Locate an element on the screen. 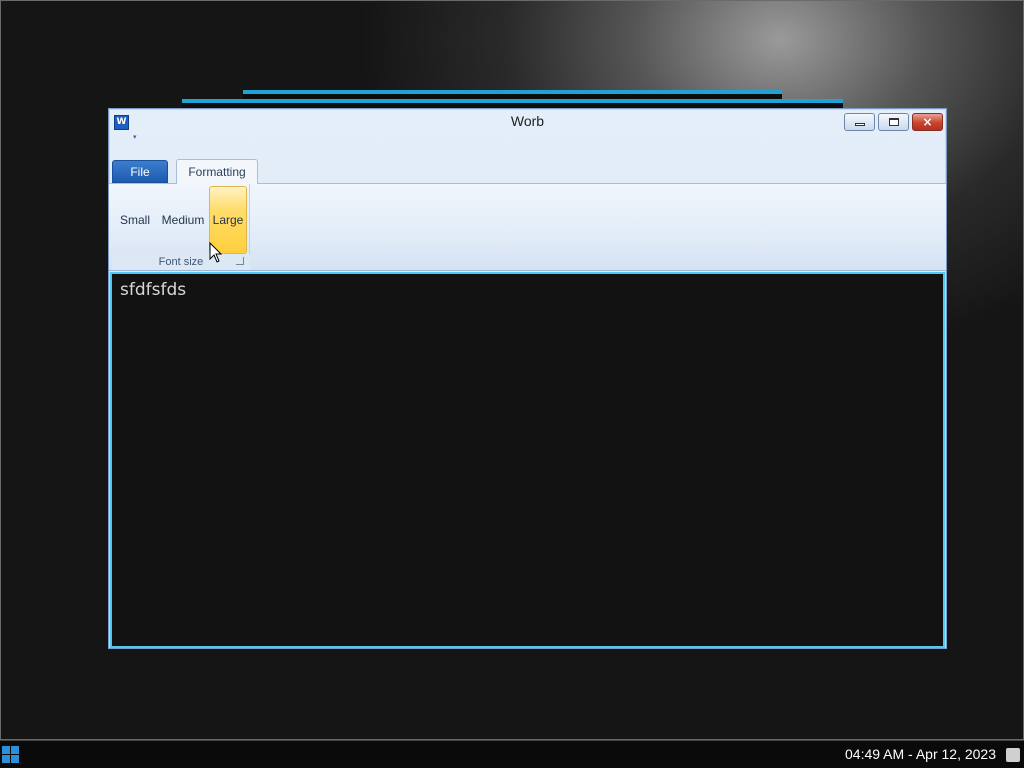 The height and width of the screenshot is (768, 1024). taskbar-clock: 04:49 AM - Apr 12, 2023 is located at coordinates (920, 754).